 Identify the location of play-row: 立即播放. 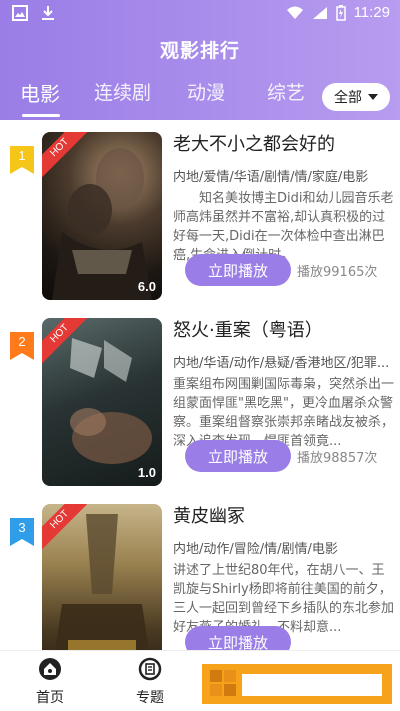
(292, 638).